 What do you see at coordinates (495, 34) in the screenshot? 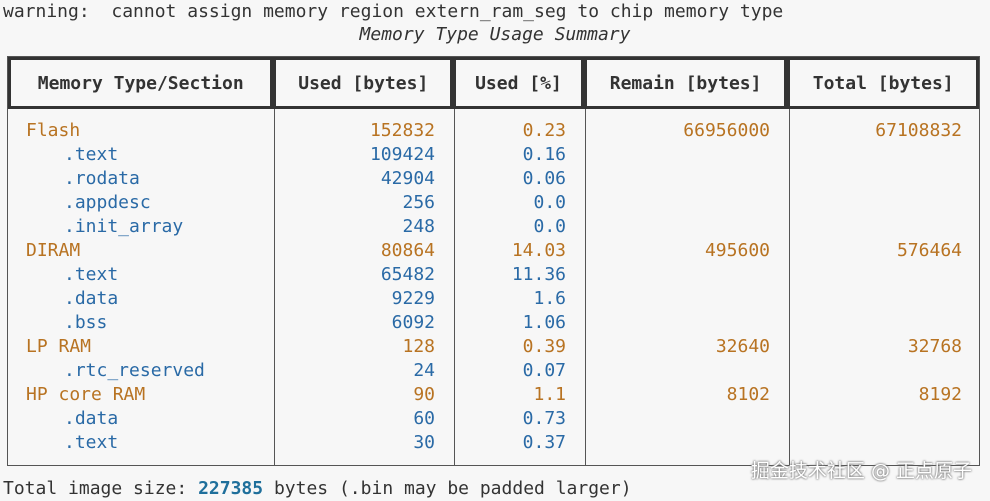
I see `summary-title: Memory Type Usage Summary` at bounding box center [495, 34].